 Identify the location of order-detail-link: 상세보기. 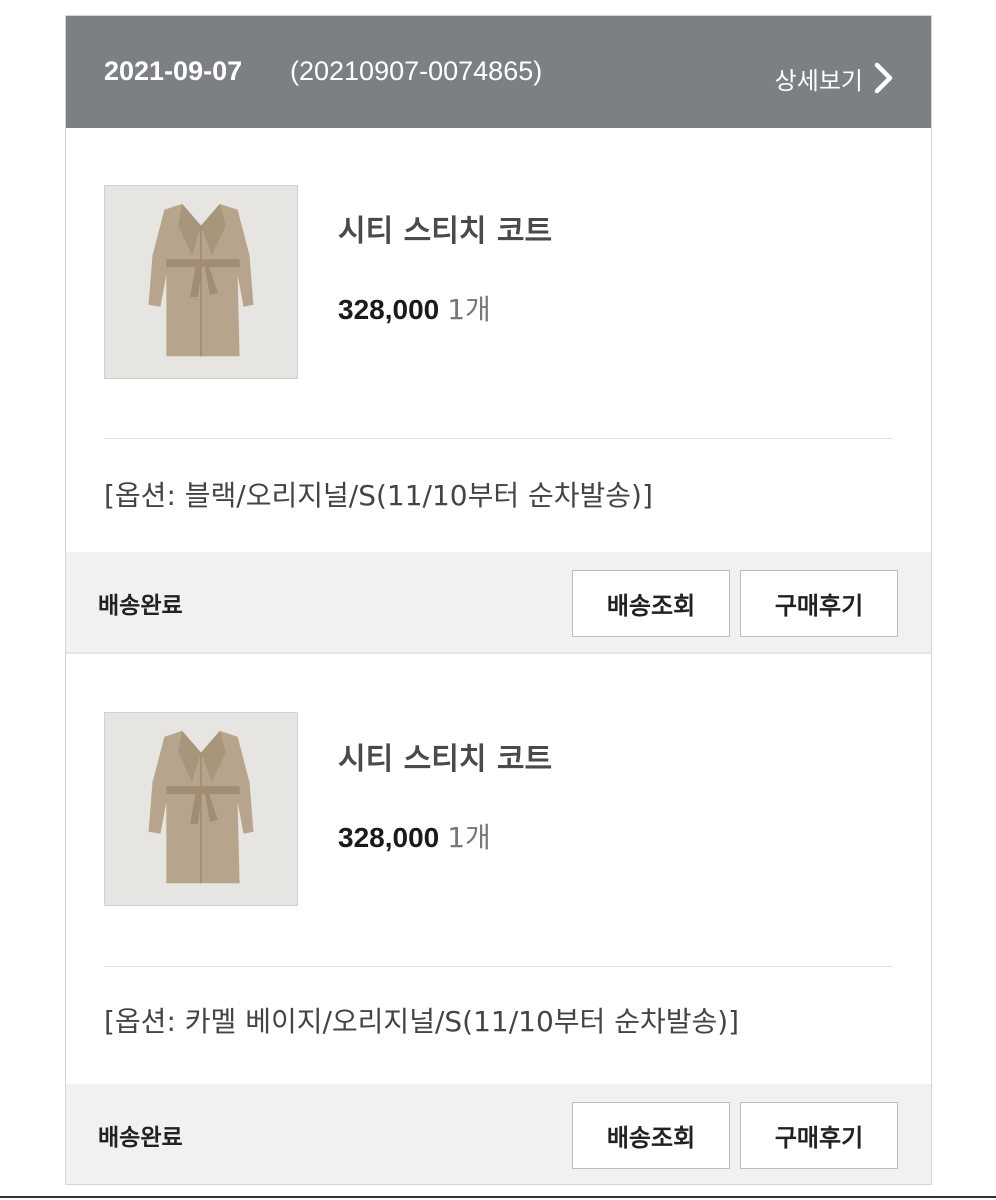
(835, 78).